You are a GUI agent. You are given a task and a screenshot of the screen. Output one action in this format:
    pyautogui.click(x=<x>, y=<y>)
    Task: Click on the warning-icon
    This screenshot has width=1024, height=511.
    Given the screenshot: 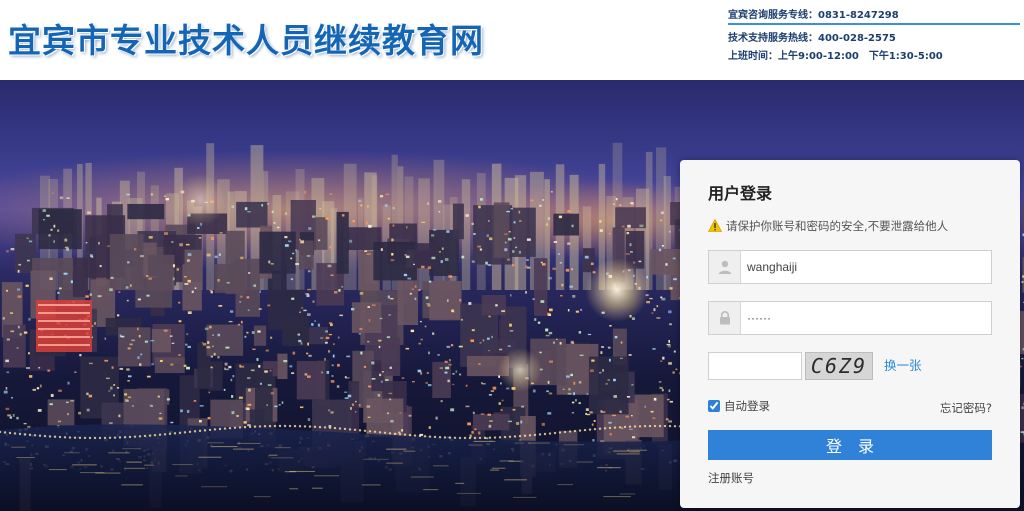 What is the action you would take?
    pyautogui.click(x=715, y=225)
    